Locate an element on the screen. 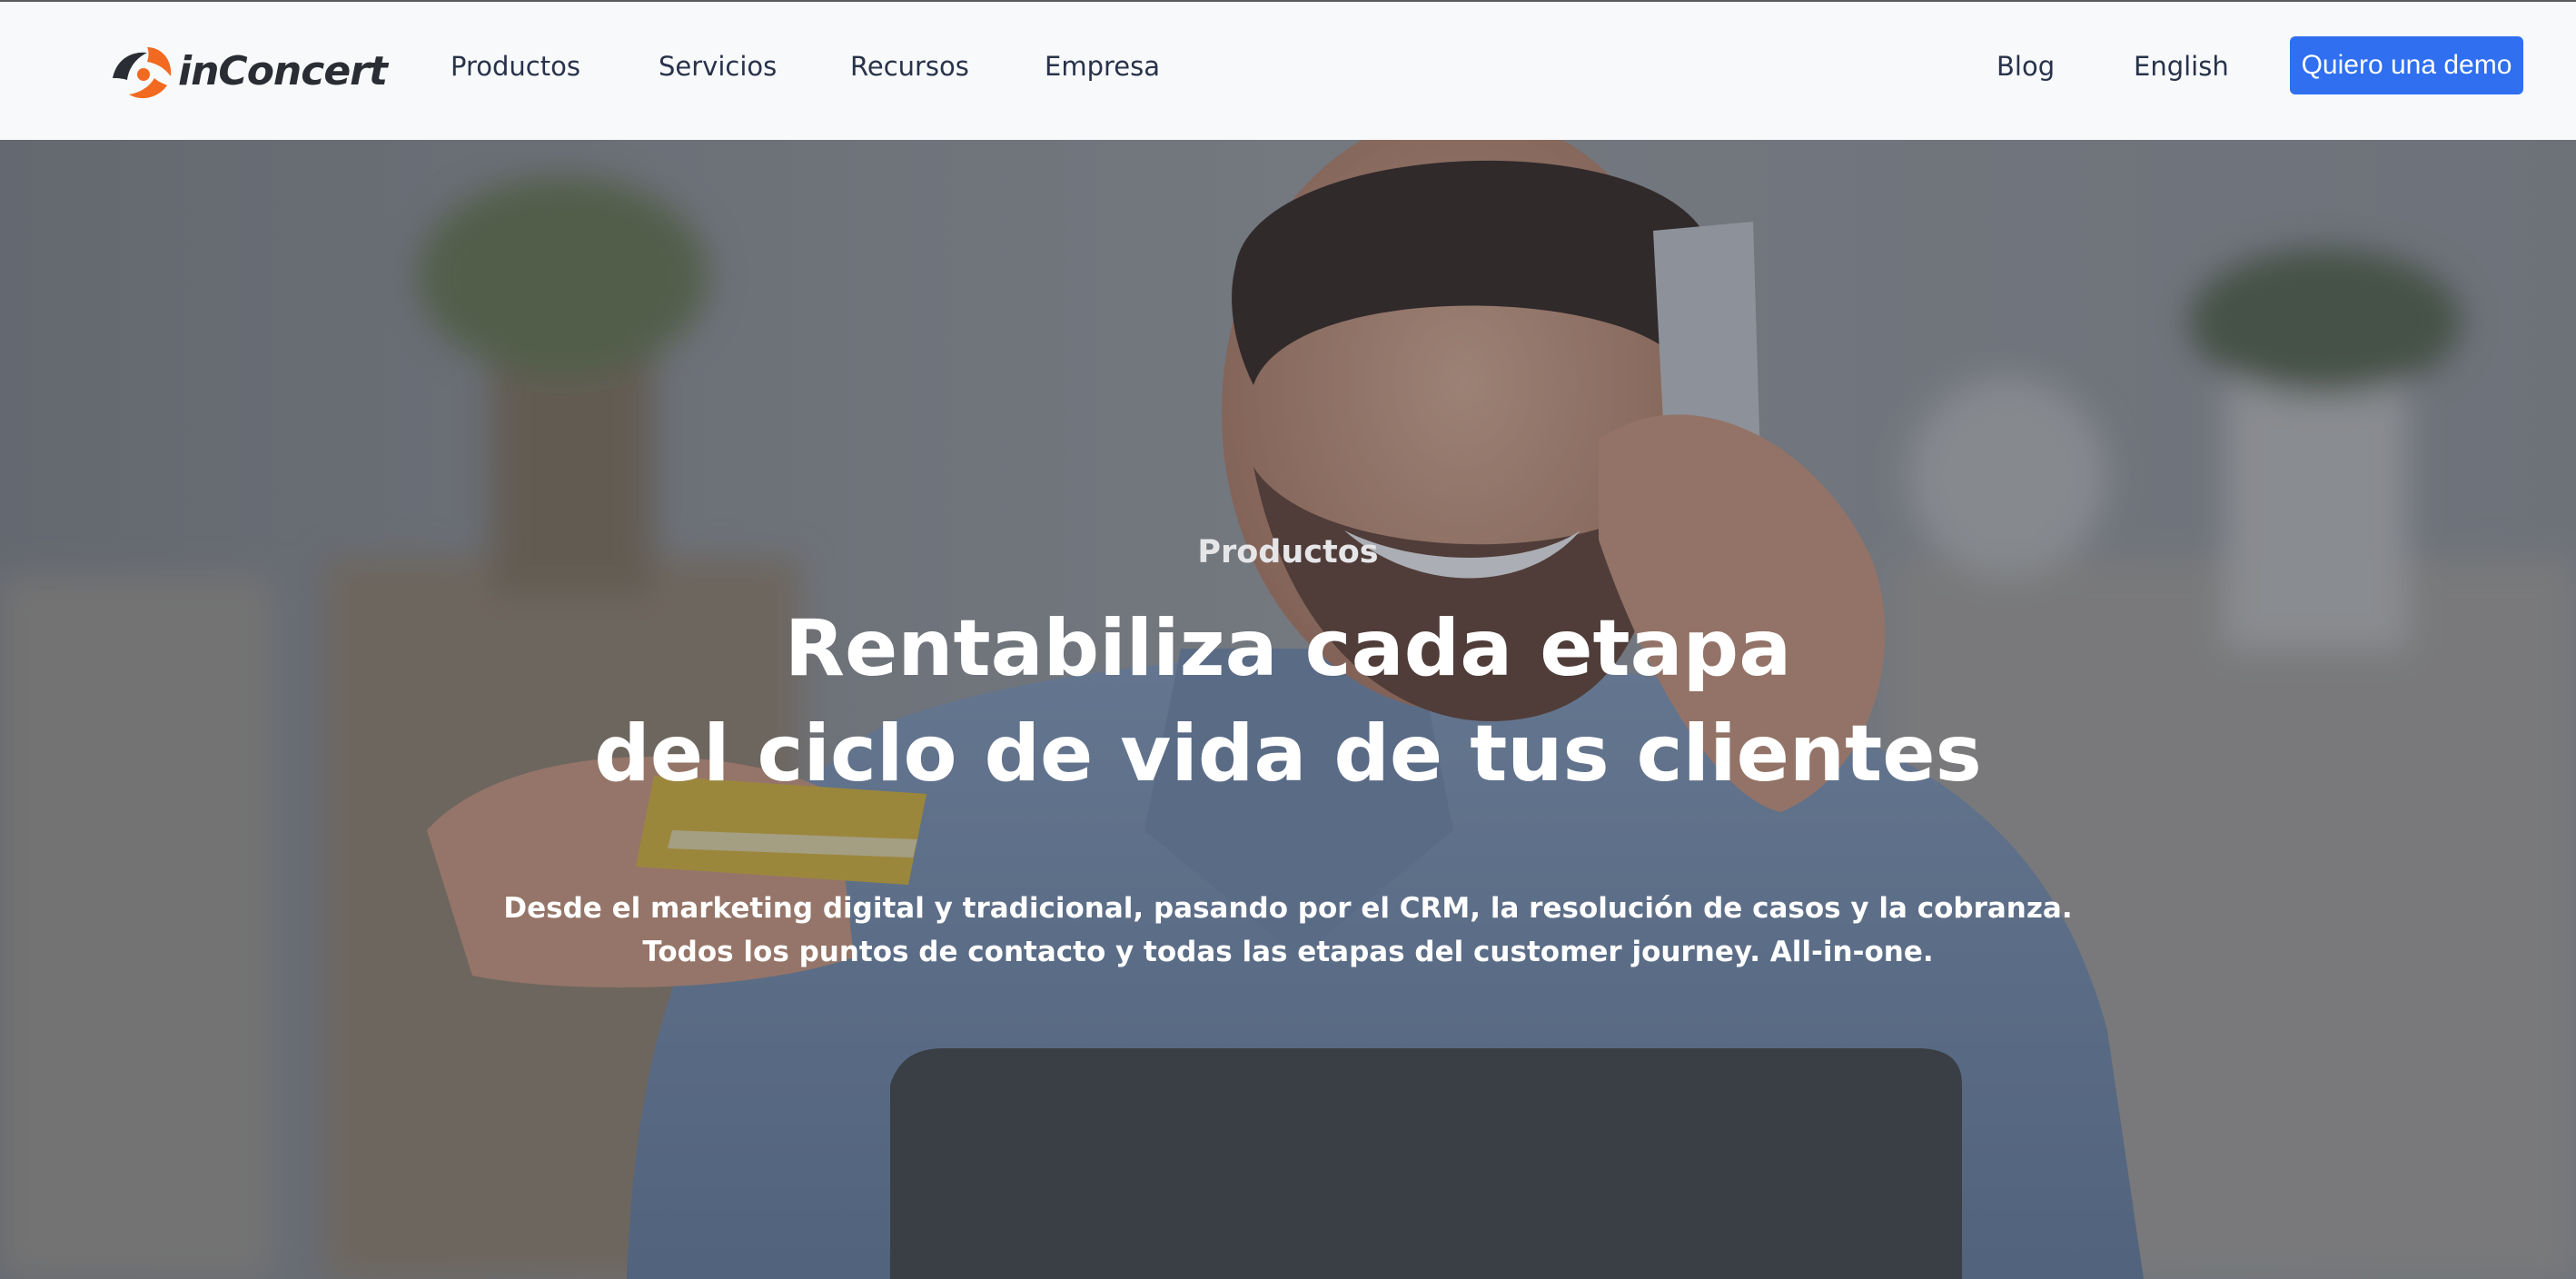 The image size is (2576, 1279). hero-headline-line-1: Rentabiliza cada etapa is located at coordinates (1288, 648).